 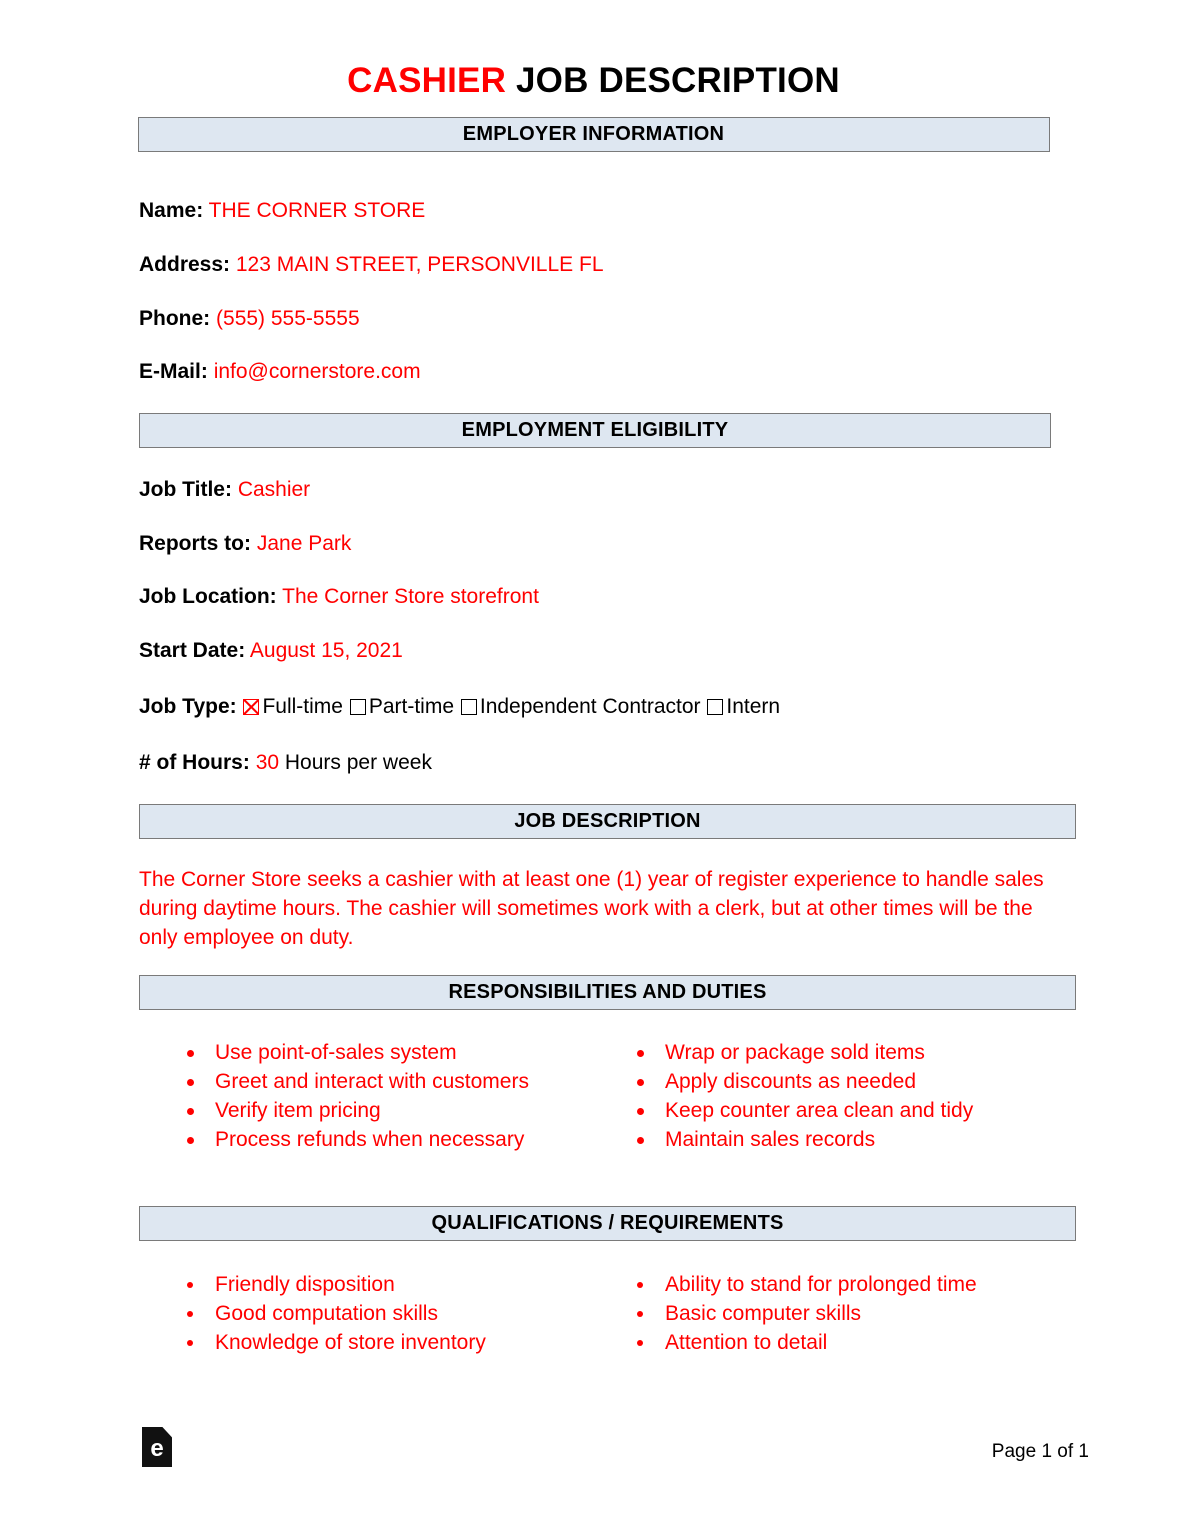 I want to click on list-item: Apply discounts as needed, so click(x=854, y=1081).